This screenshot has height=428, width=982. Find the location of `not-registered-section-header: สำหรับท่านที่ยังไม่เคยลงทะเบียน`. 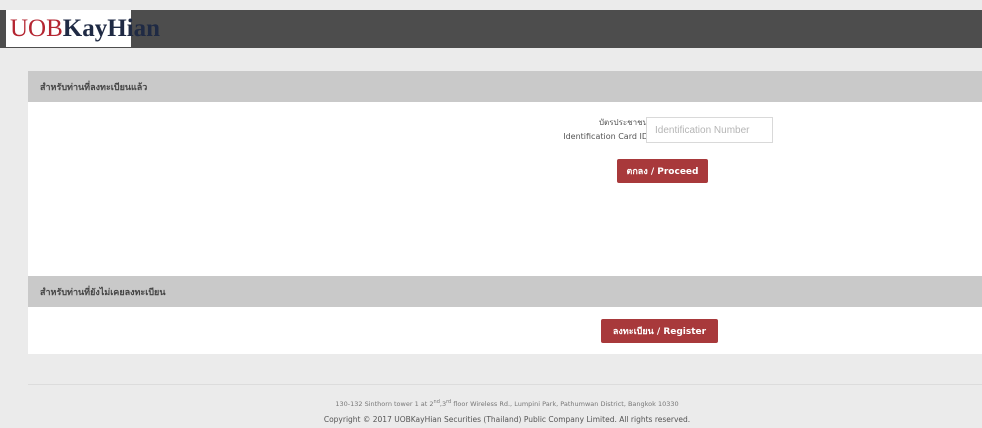

not-registered-section-header: สำหรับท่านที่ยังไม่เคยลงทะเบียน is located at coordinates (505, 291).